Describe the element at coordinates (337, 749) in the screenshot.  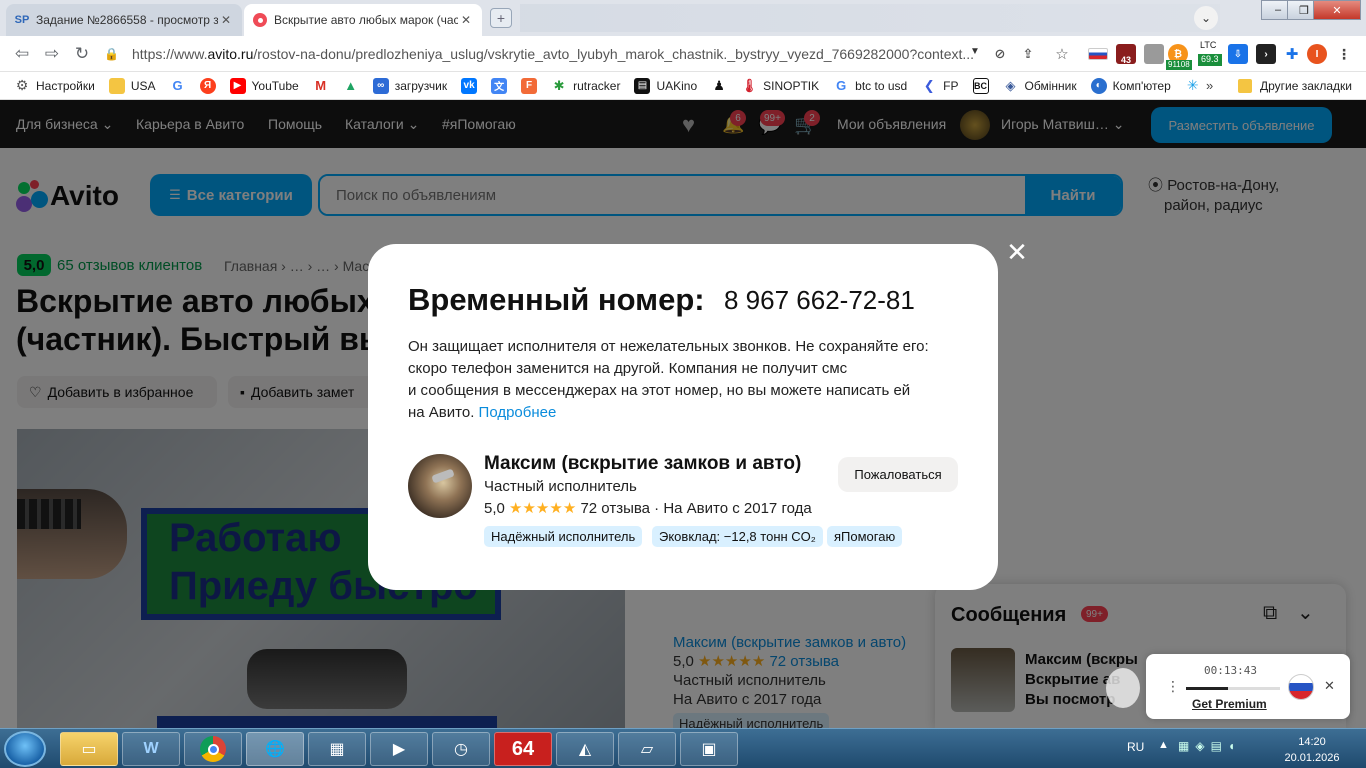
I see `ram-app-icon: ▦` at that location.